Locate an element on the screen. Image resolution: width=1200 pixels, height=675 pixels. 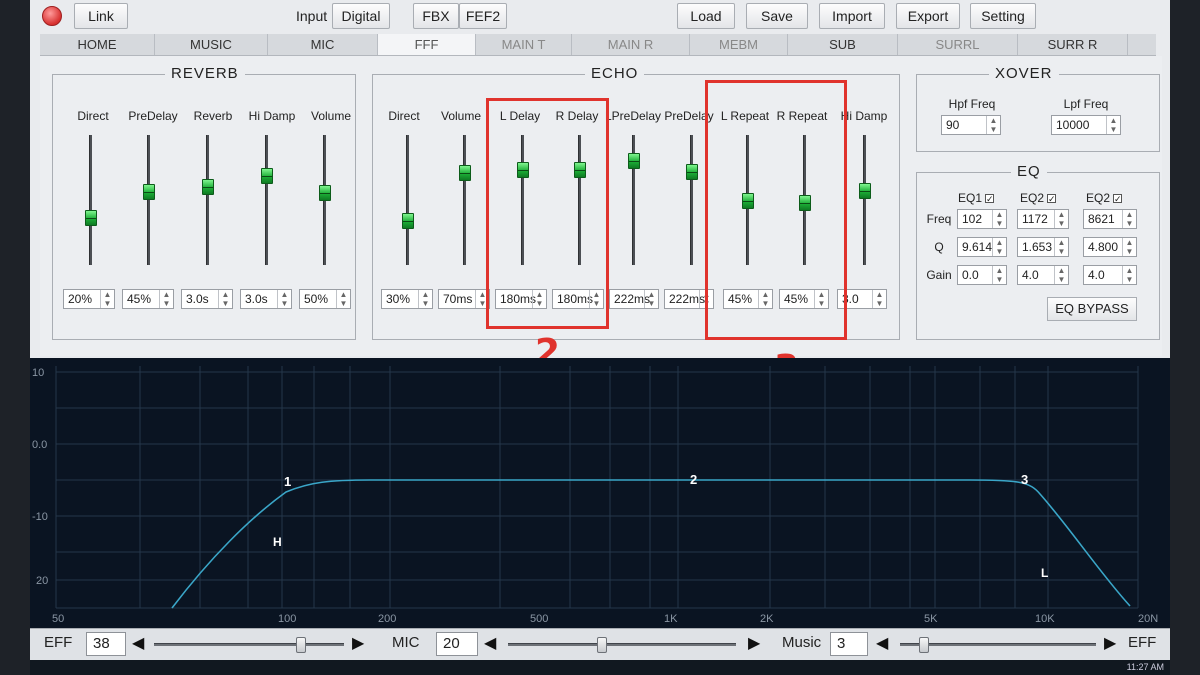
music-slider is located at coordinates (998, 645).